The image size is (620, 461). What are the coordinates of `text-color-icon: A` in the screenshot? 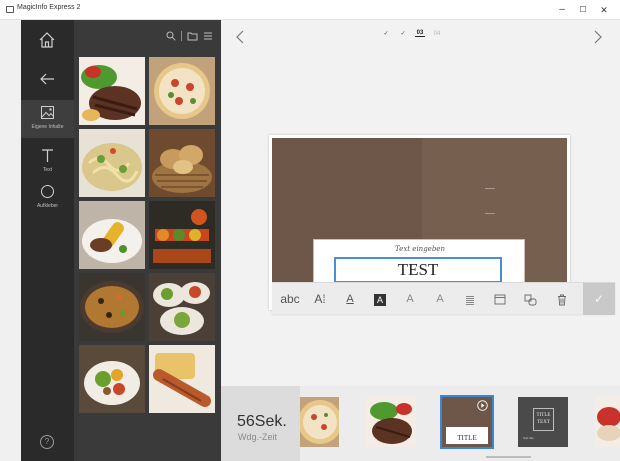 It's located at (350, 299).